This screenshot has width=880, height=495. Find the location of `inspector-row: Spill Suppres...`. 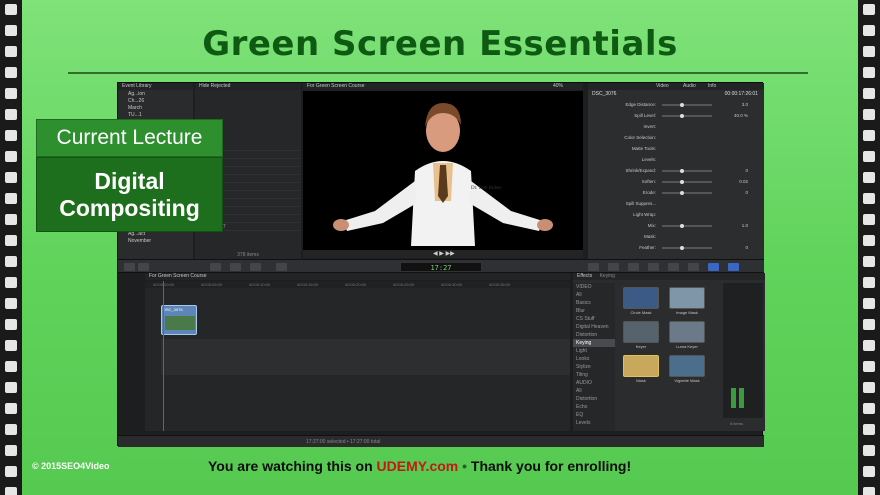

inspector-row: Spill Suppres... is located at coordinates (676, 204).